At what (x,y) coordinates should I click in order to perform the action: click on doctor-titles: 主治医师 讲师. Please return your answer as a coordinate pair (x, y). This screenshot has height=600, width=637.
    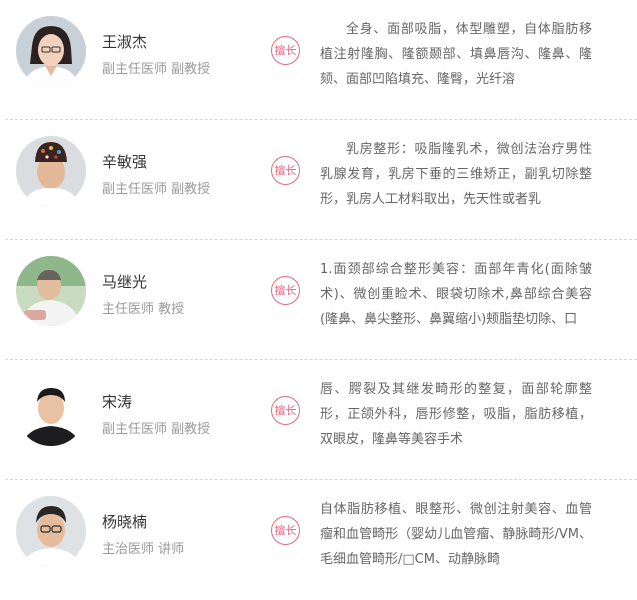
    Looking at the image, I should click on (143, 549).